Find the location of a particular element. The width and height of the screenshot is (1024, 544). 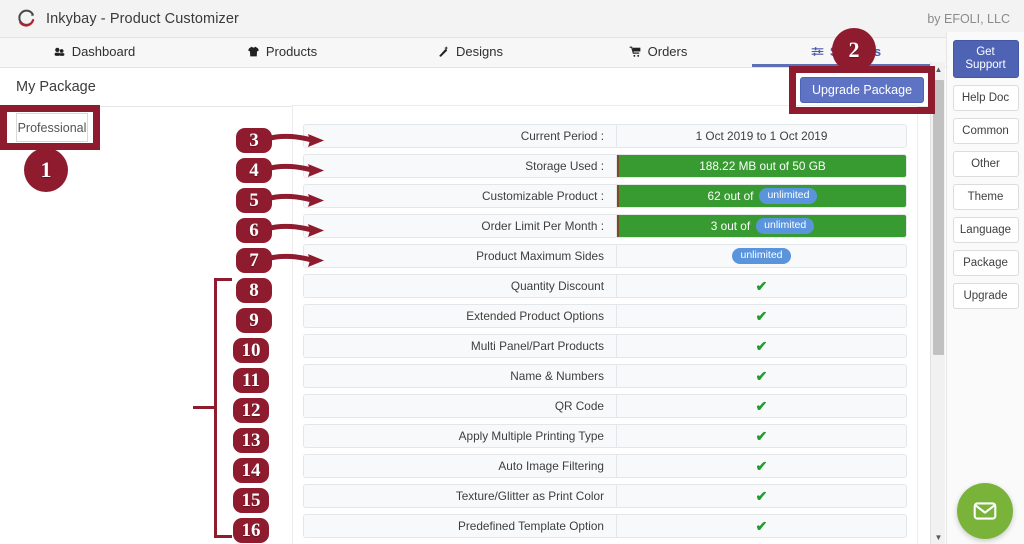

sidebar-button-language: Language is located at coordinates (985, 230).